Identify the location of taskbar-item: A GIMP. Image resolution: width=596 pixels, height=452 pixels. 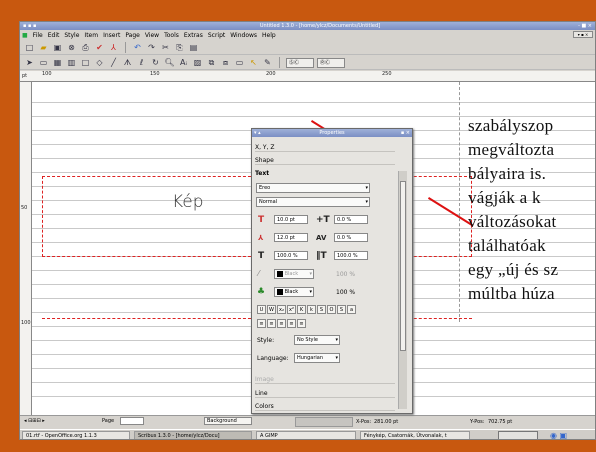
(306, 435).